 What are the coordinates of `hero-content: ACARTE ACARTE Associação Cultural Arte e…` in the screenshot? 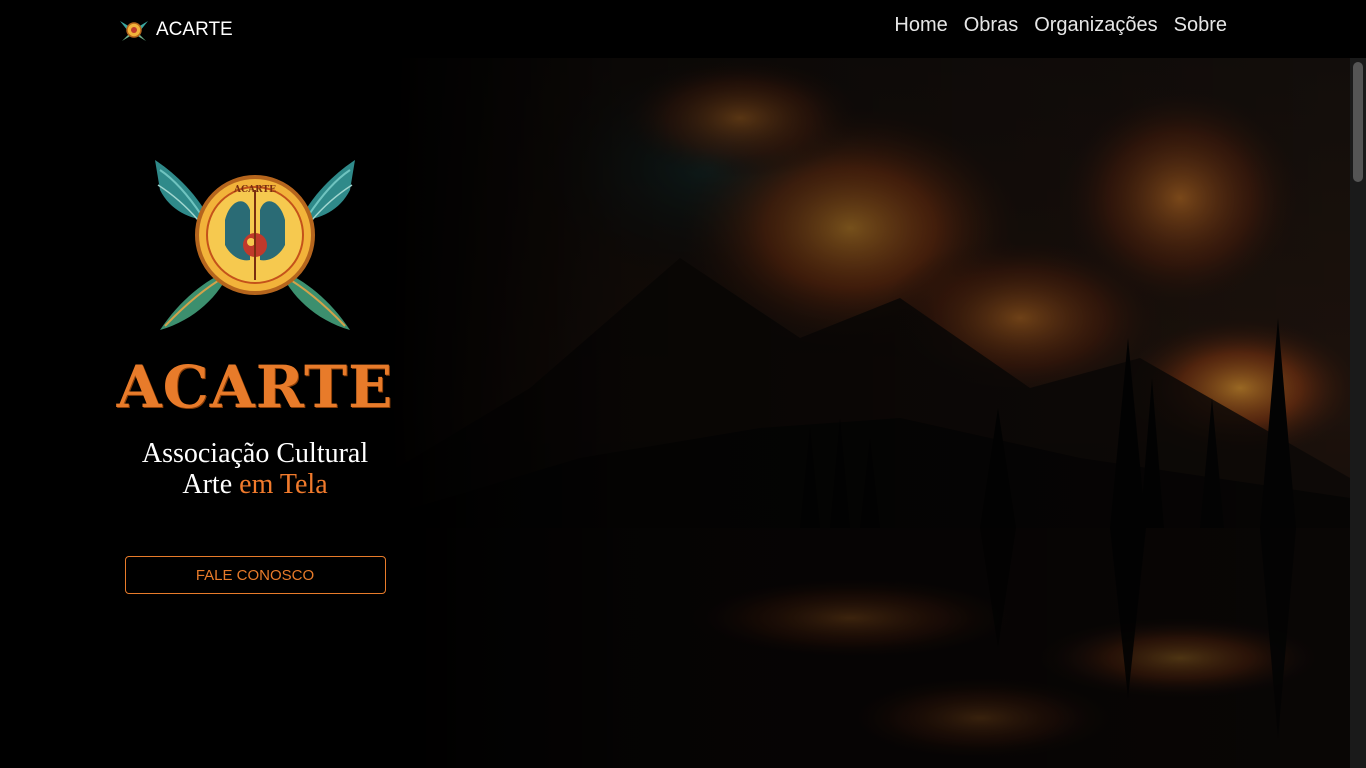 It's located at (255, 372).